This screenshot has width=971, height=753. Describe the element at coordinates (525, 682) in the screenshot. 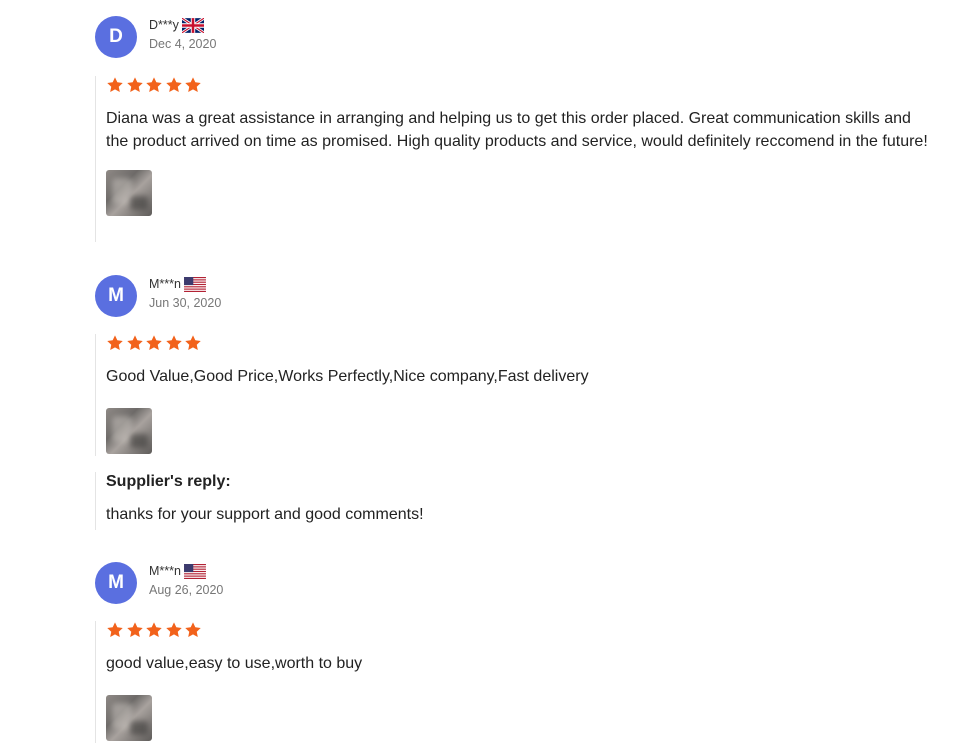

I see `review-body: good value,easy to use,worth to buy` at that location.